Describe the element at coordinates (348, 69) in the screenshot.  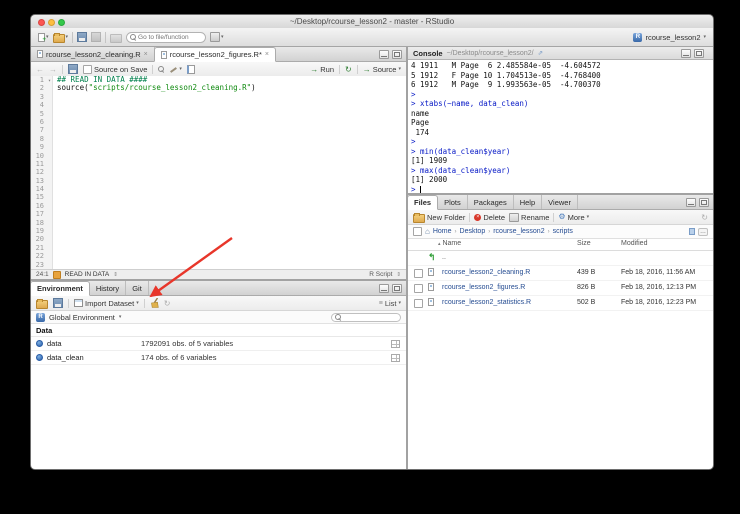
I see `rerun-icon: ↻` at that location.